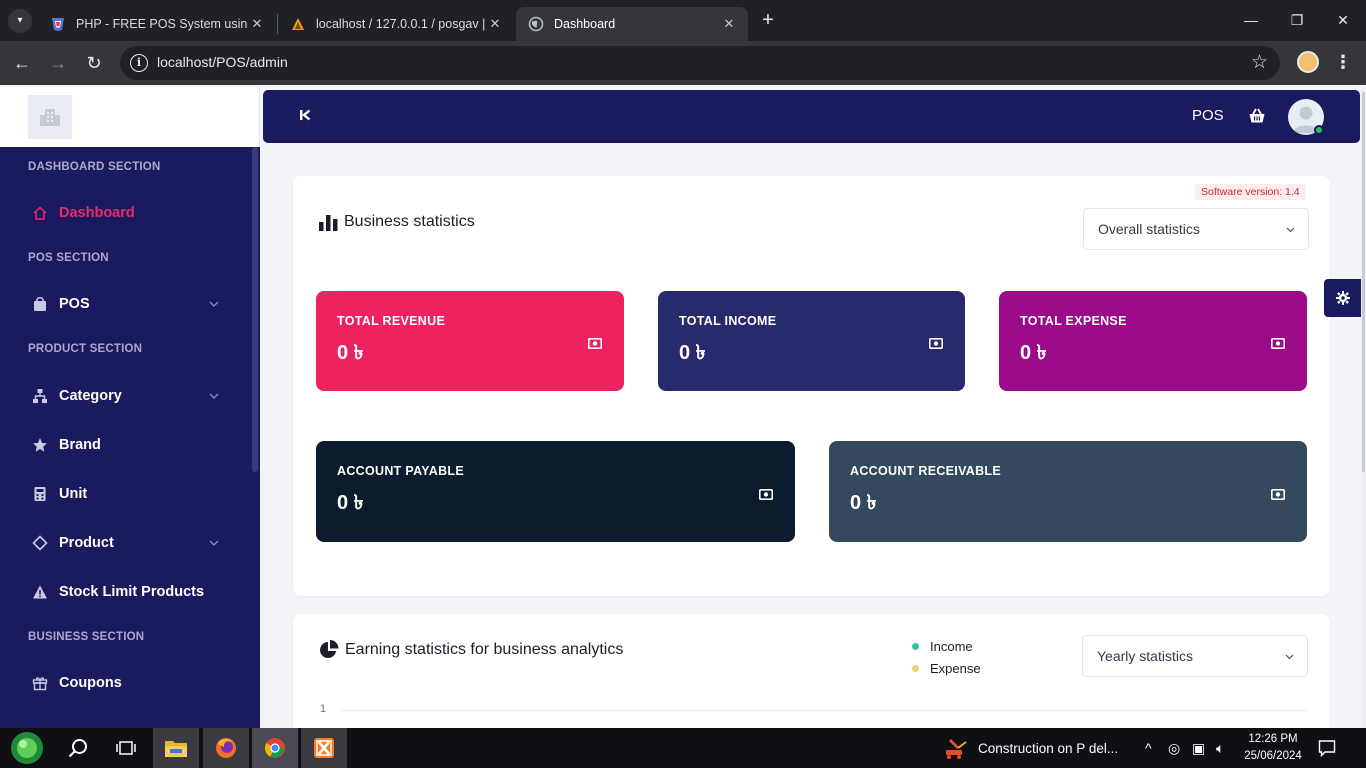  I want to click on sidebar-section-heading: POS SECTION, so click(68, 258).